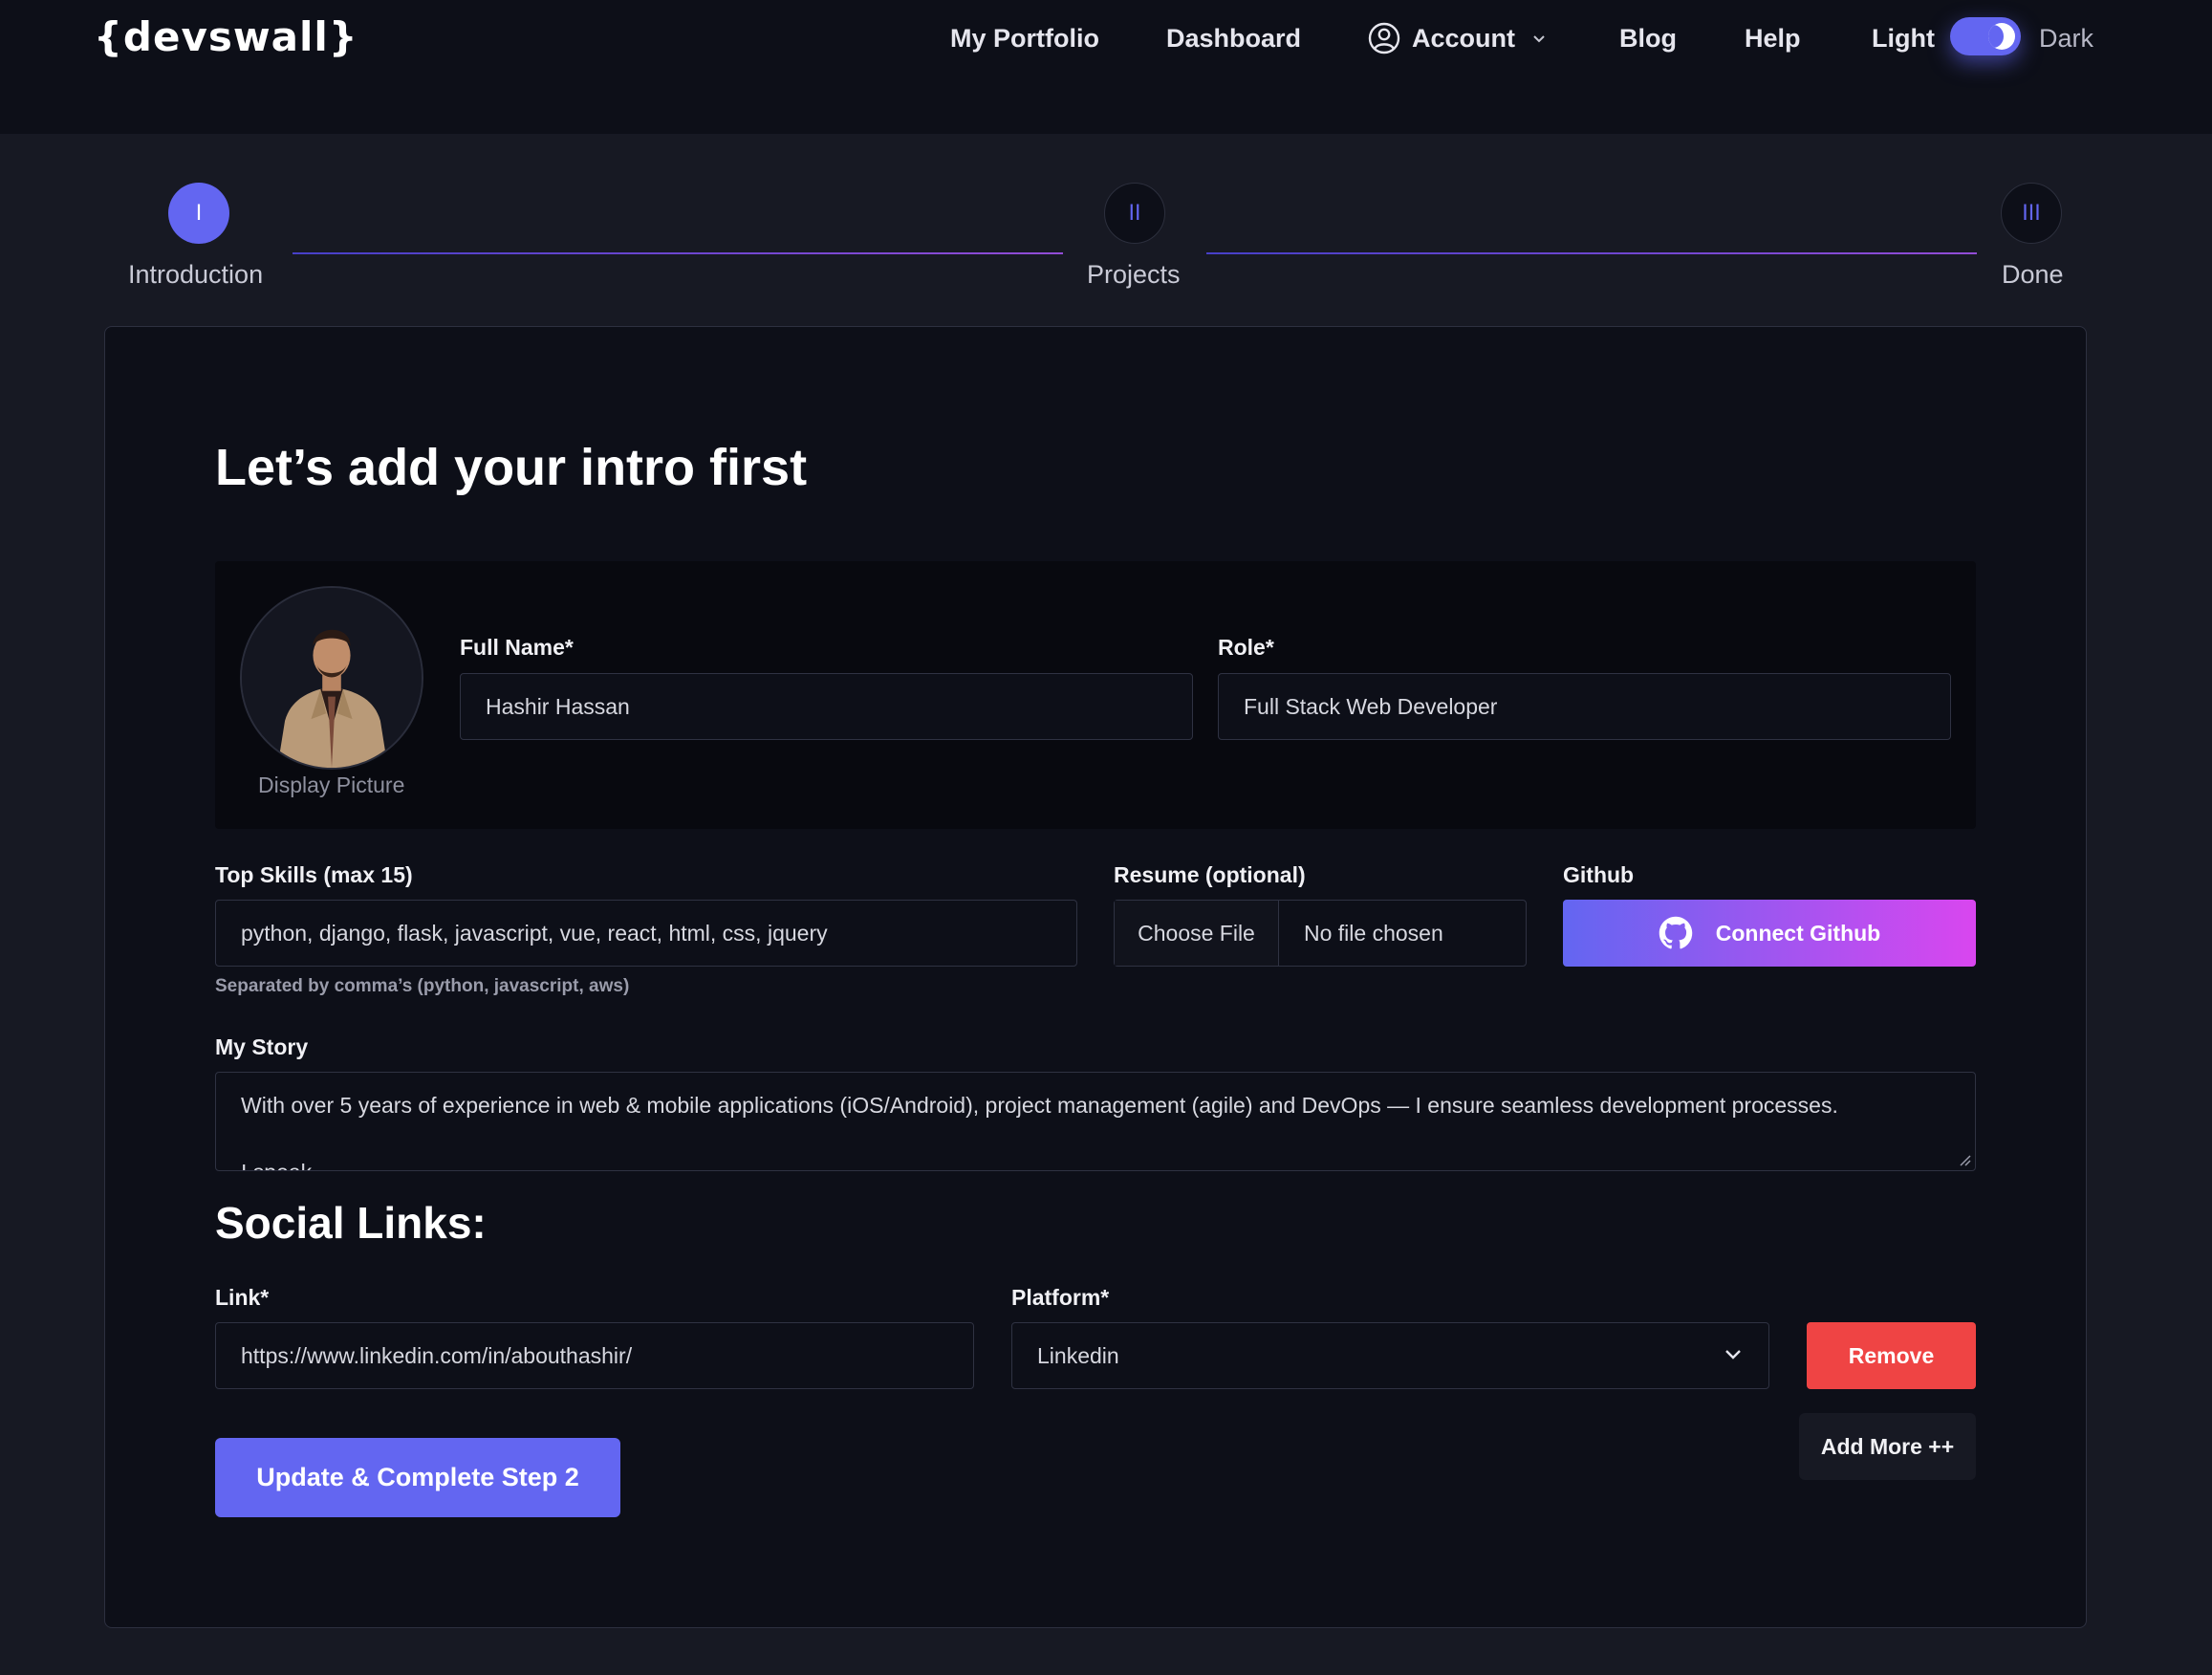 The image size is (2212, 1675). Describe the element at coordinates (314, 874) in the screenshot. I see `skills-label: Top Skills (max 15)` at that location.